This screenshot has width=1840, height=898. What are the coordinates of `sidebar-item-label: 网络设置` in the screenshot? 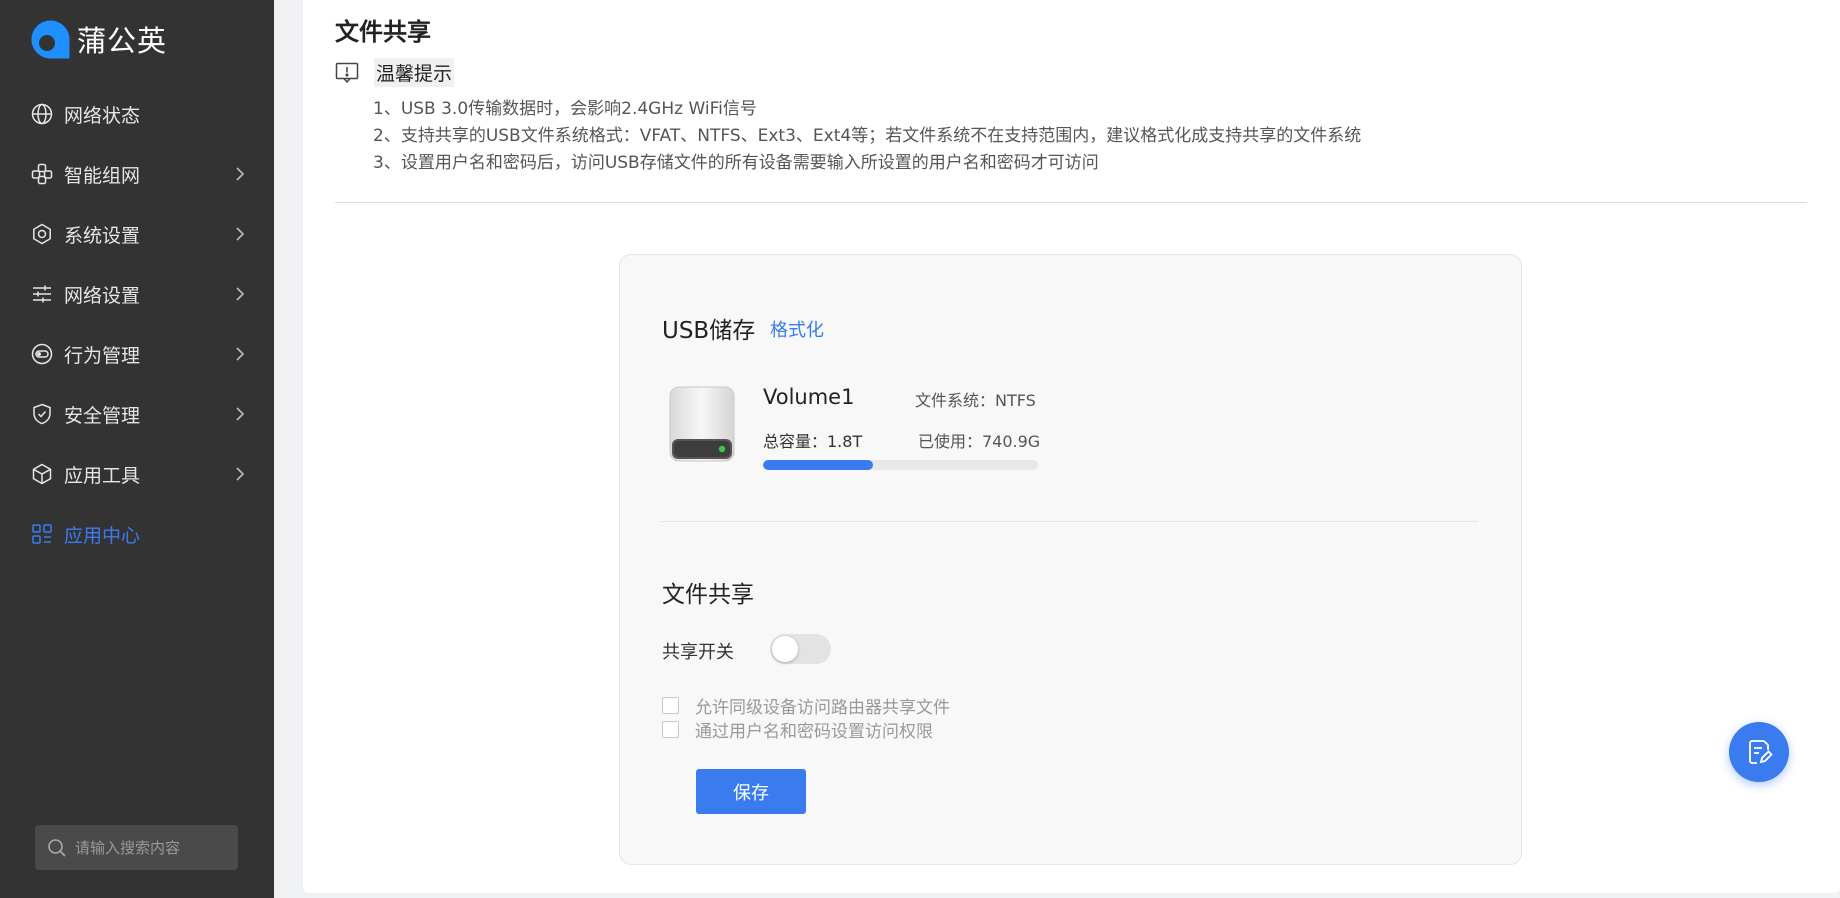 It's located at (102, 295).